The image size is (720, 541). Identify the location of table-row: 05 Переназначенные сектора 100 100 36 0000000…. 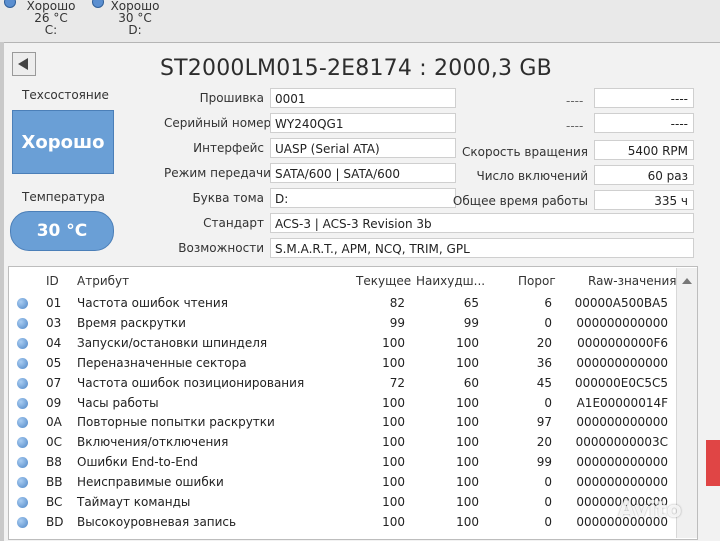
(341, 363).